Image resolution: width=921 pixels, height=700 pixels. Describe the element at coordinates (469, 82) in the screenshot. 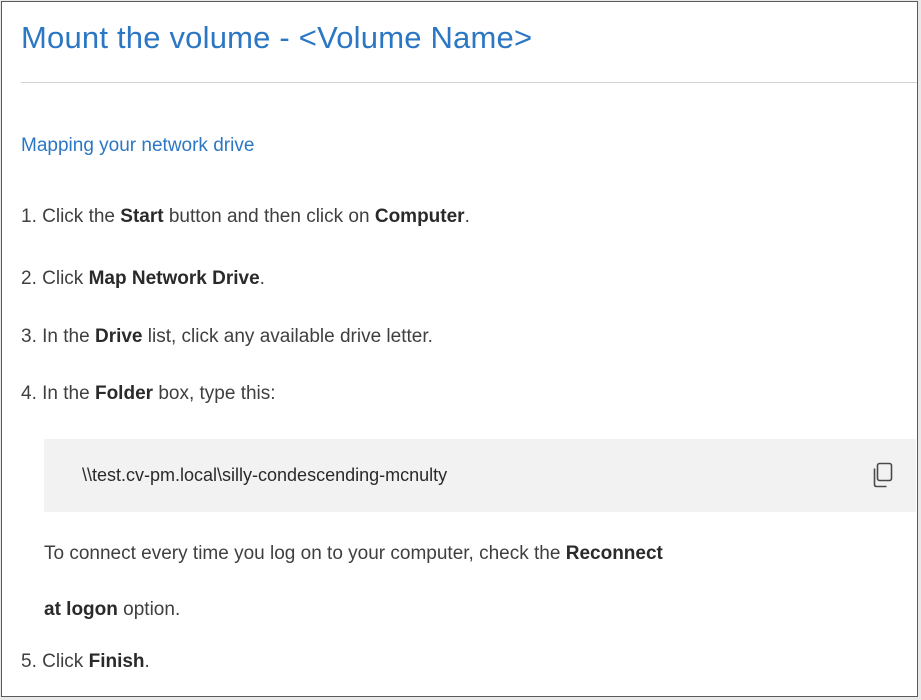

I see `title-divider` at that location.